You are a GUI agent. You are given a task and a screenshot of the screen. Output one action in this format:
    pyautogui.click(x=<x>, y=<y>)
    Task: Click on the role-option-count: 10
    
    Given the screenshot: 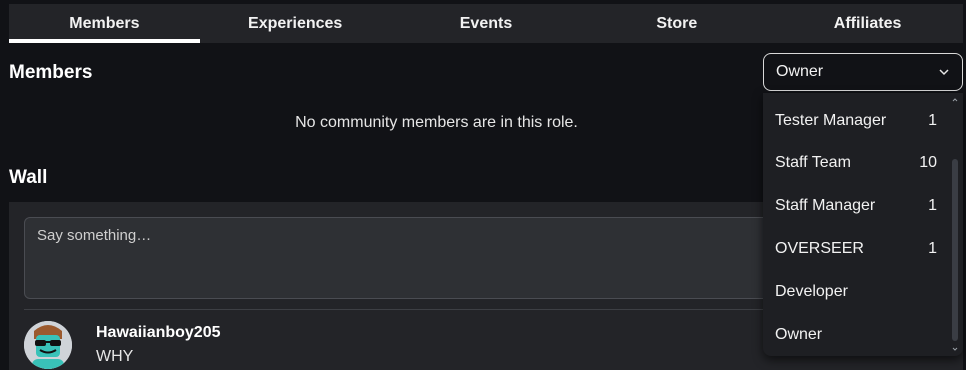 What is the action you would take?
    pyautogui.click(x=928, y=162)
    